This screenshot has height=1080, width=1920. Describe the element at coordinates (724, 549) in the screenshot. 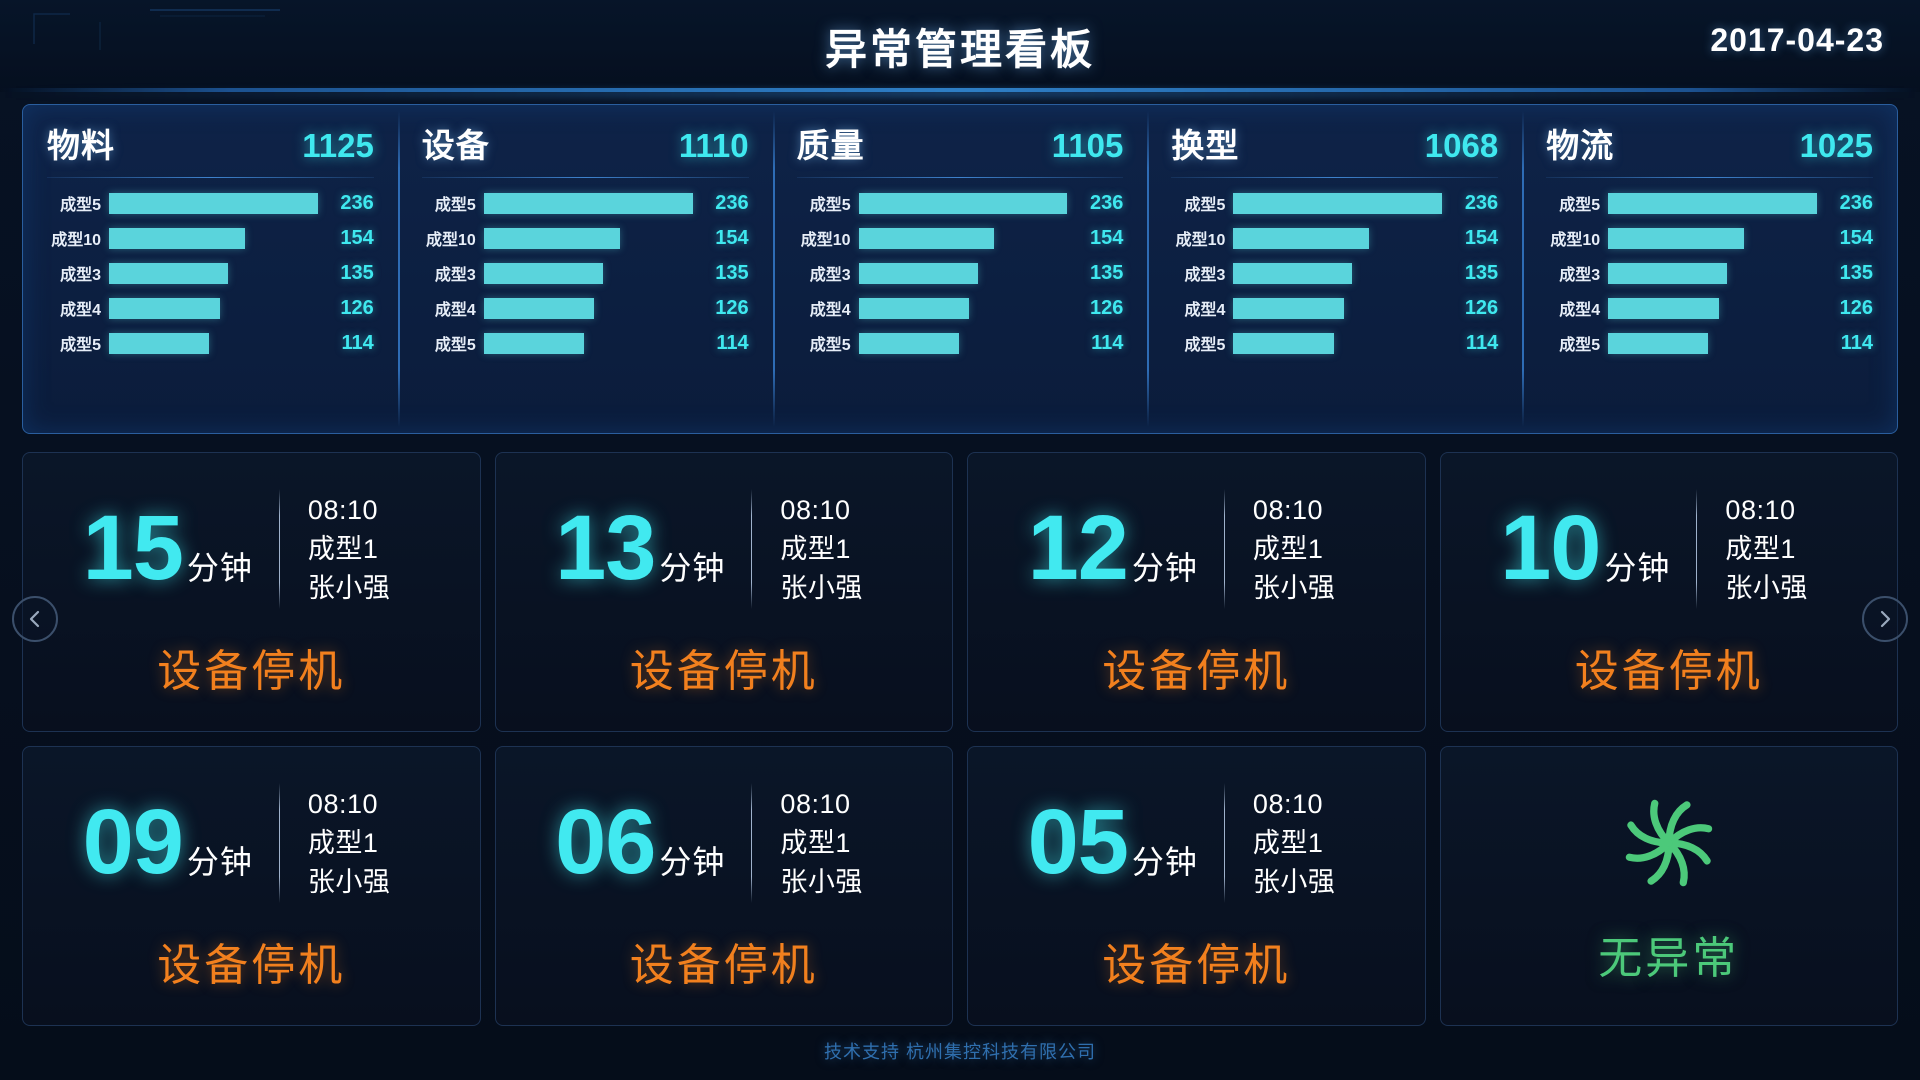

I see `alert-card-top: 13 分钟 08:10 成型1 张小强` at that location.